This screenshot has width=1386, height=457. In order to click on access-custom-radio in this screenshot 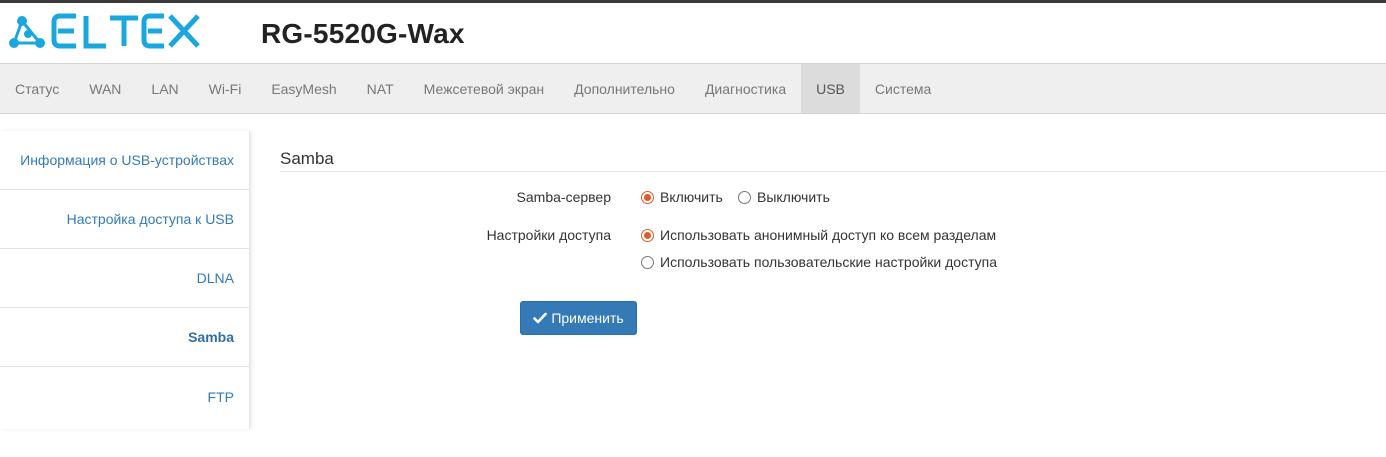, I will do `click(647, 262)`.